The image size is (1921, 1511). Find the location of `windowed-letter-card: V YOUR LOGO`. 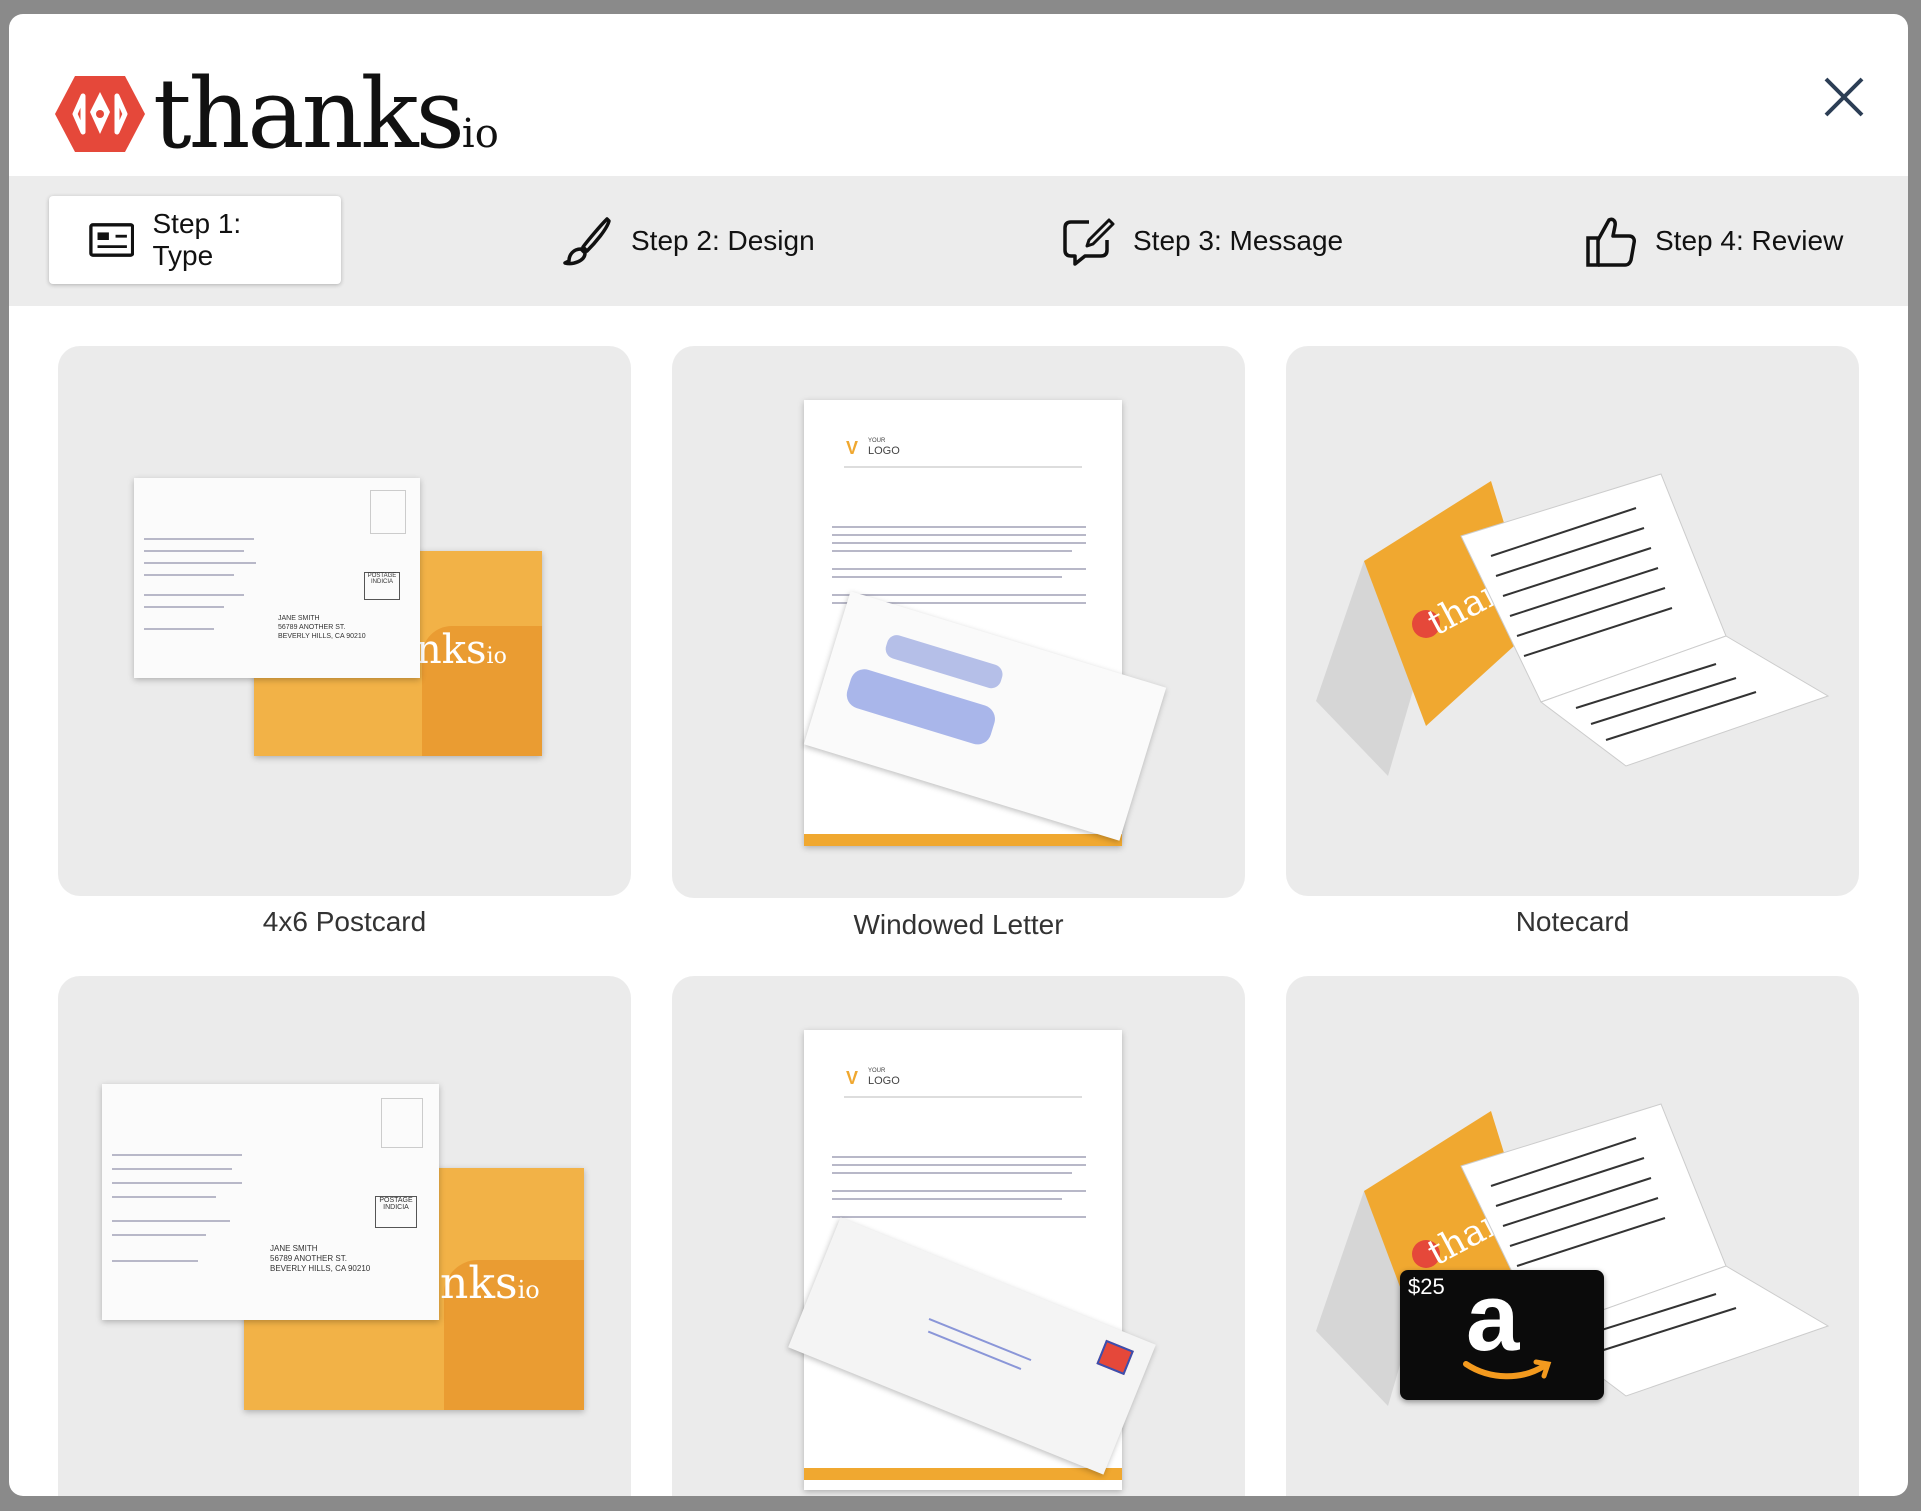

windowed-letter-card: V YOUR LOGO is located at coordinates (958, 622).